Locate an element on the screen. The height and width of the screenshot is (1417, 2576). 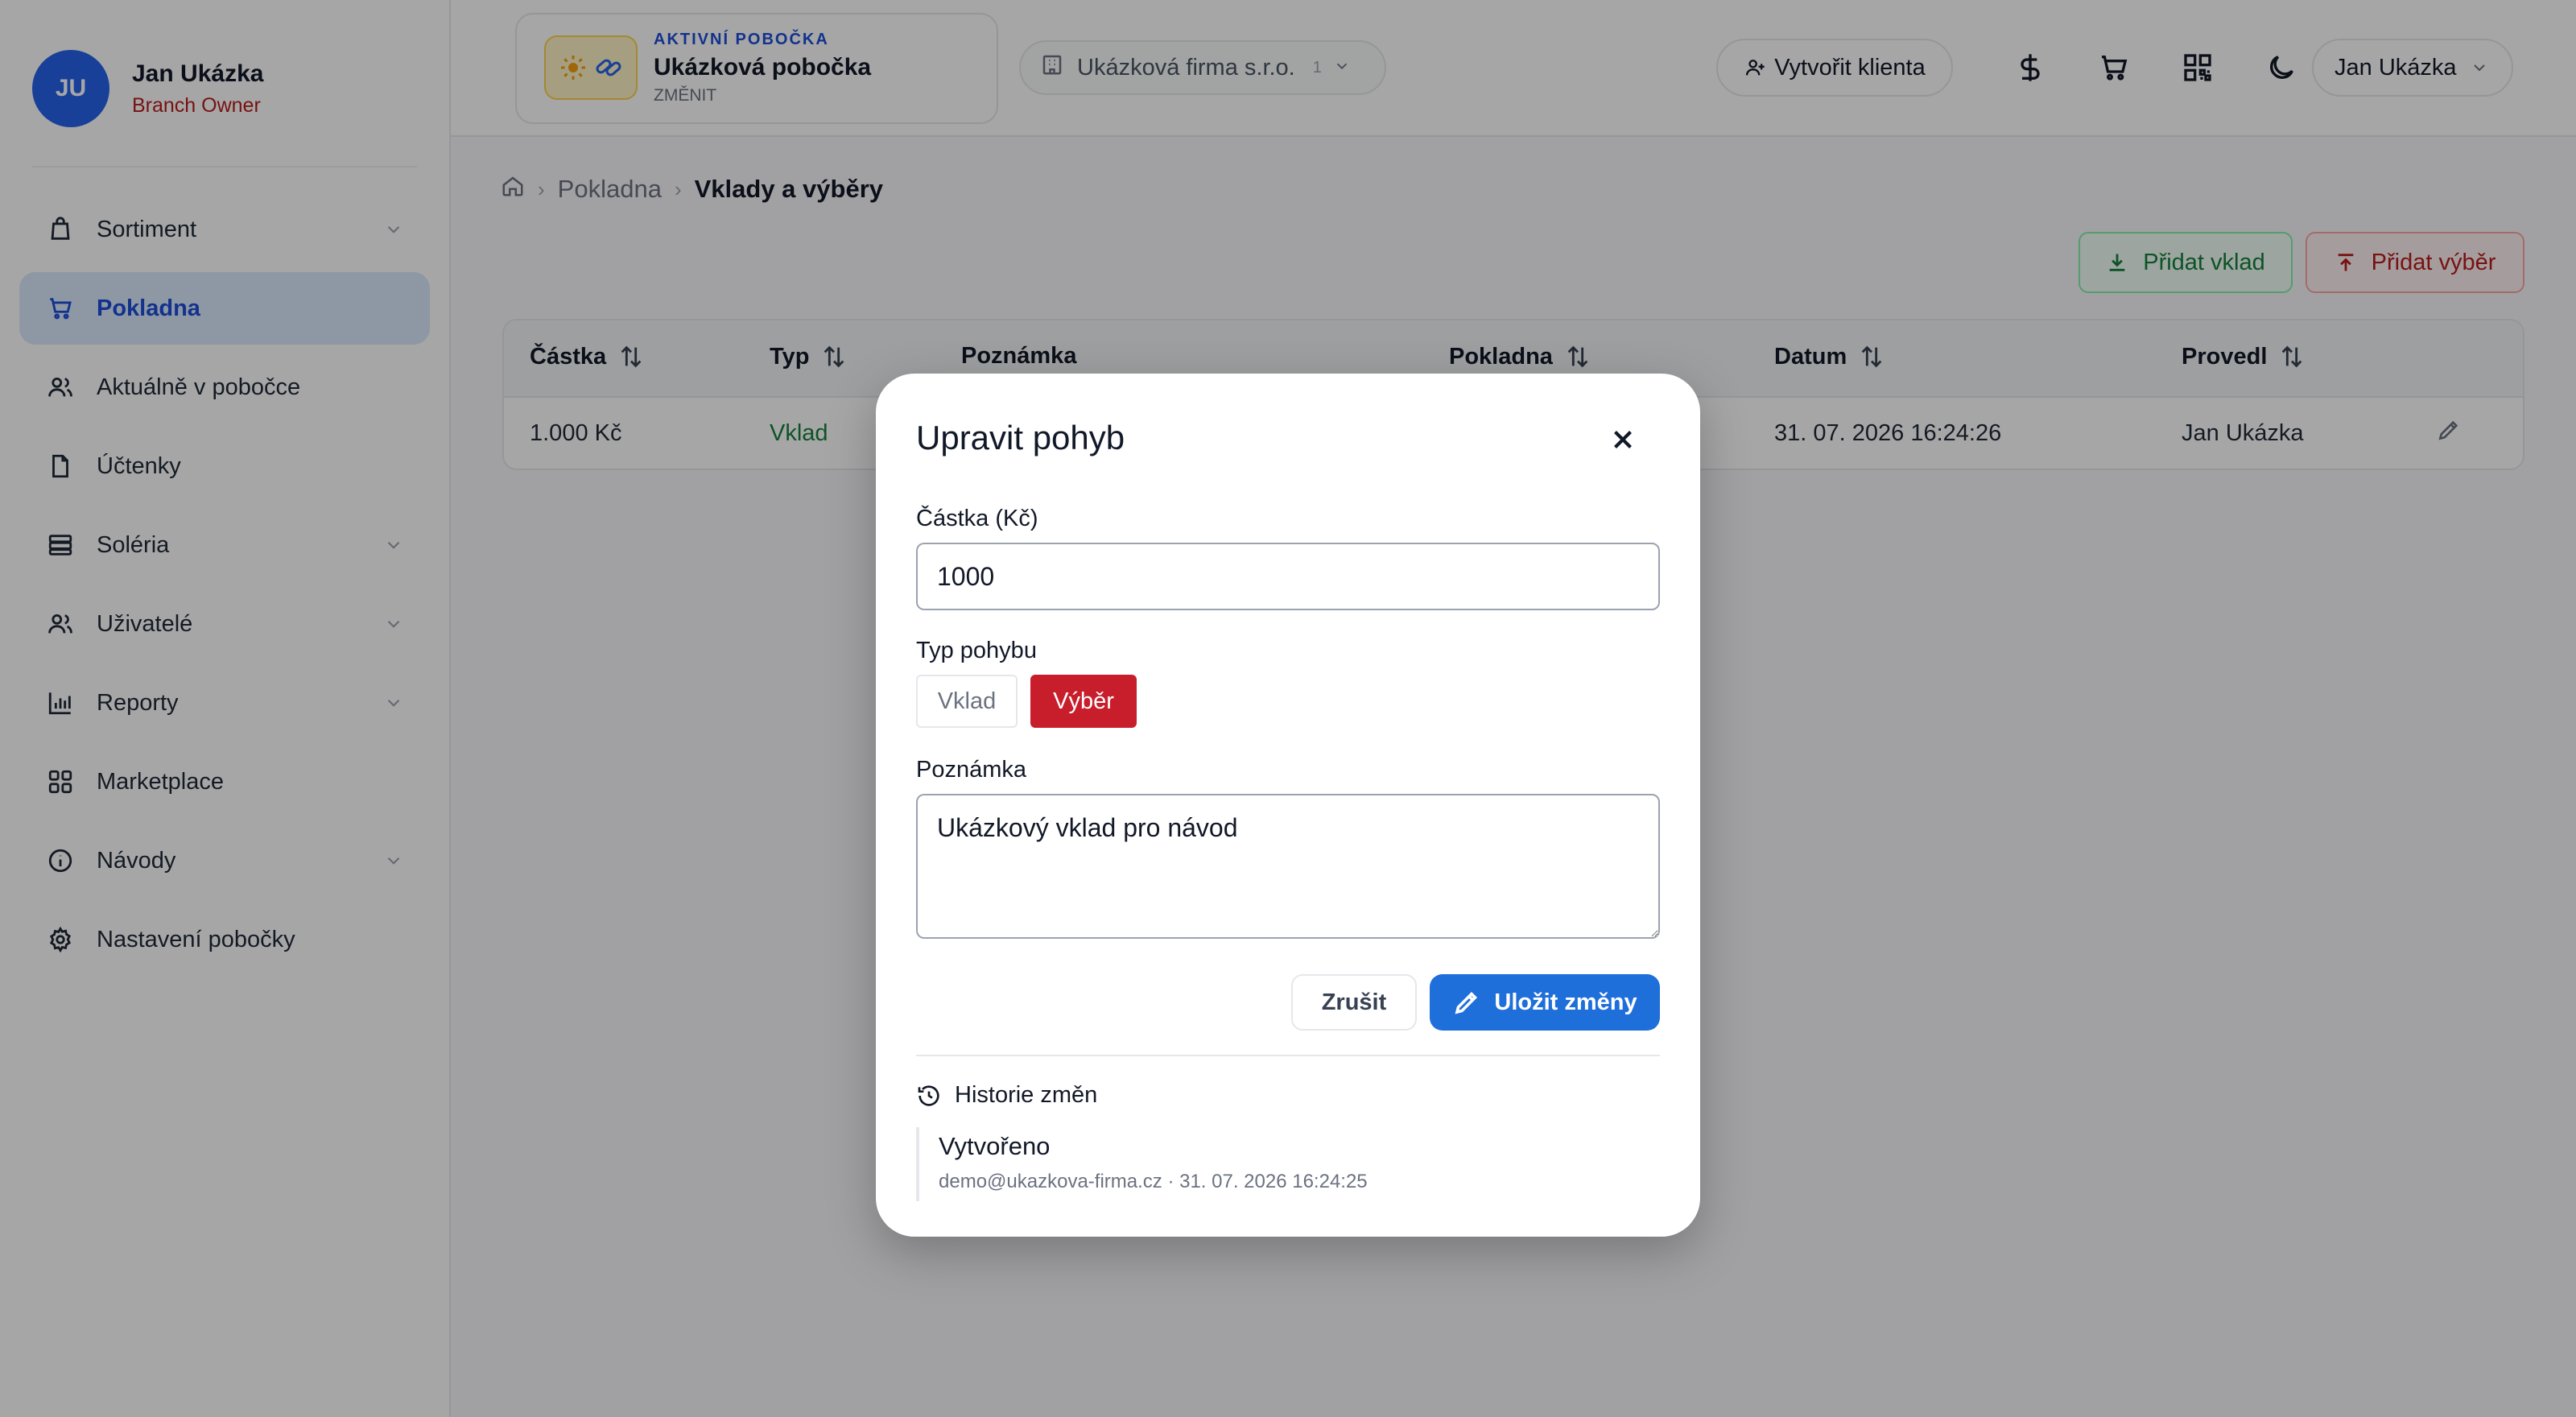
amount-input is located at coordinates (1288, 576).